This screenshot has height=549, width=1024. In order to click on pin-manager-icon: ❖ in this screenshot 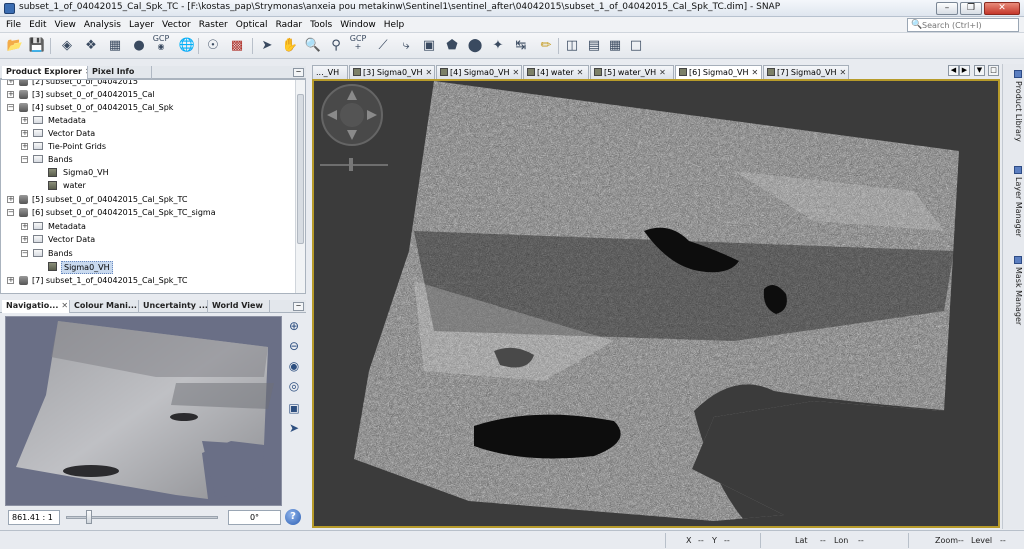, I will do `click(91, 46)`.